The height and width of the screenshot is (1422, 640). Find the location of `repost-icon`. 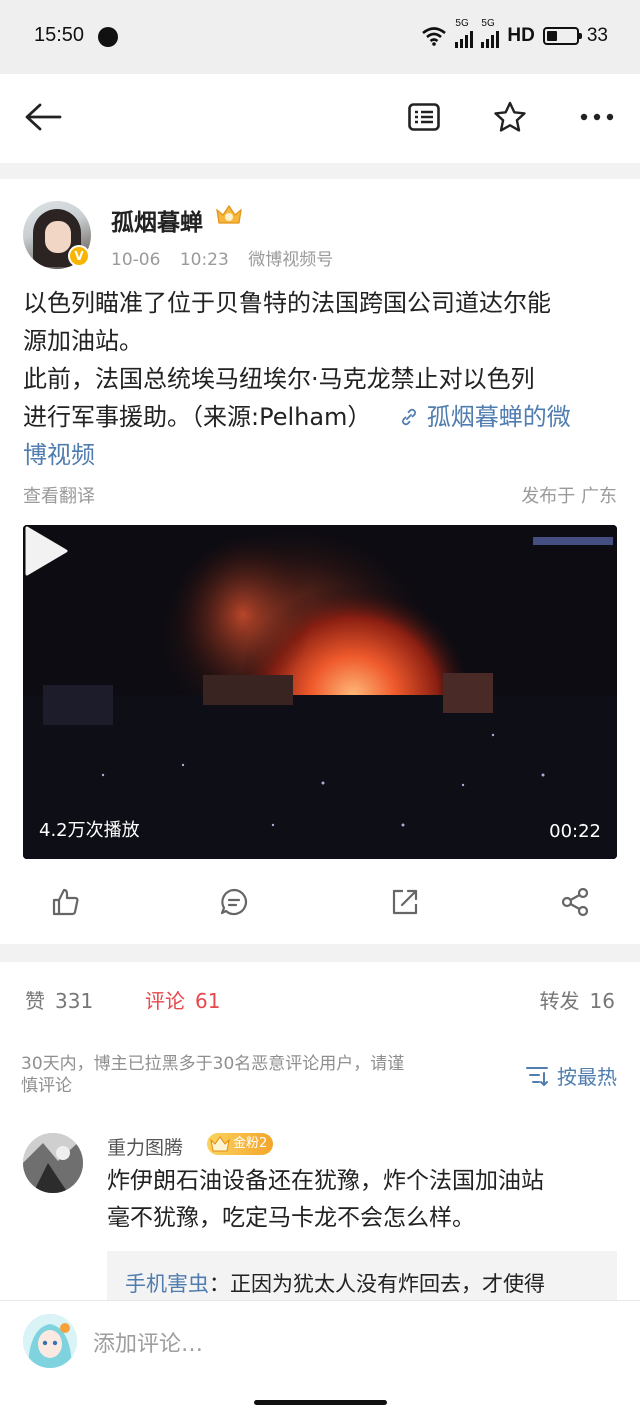

repost-icon is located at coordinates (405, 902).